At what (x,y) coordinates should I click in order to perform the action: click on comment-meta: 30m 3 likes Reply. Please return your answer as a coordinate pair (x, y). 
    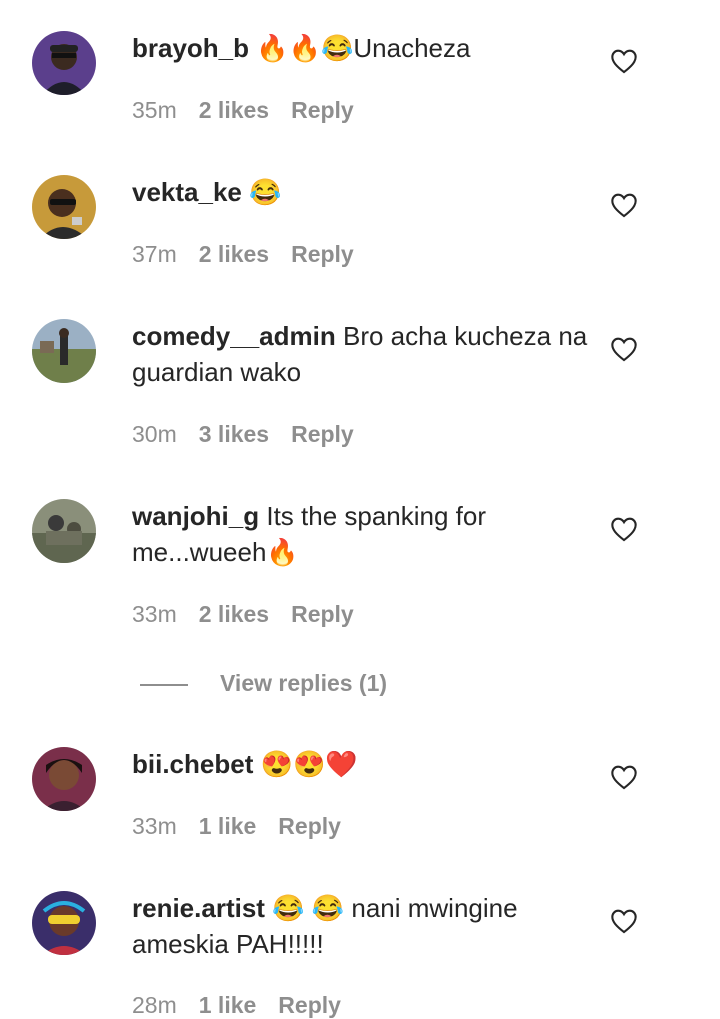
    Looking at the image, I should click on (254, 434).